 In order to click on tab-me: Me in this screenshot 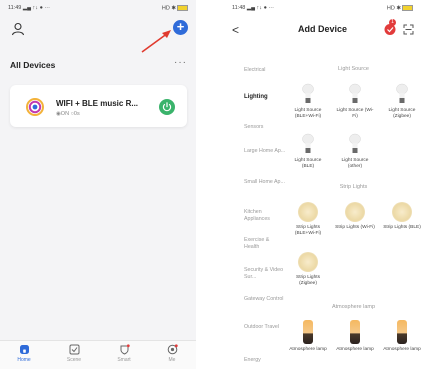, I will do `click(172, 353)`.